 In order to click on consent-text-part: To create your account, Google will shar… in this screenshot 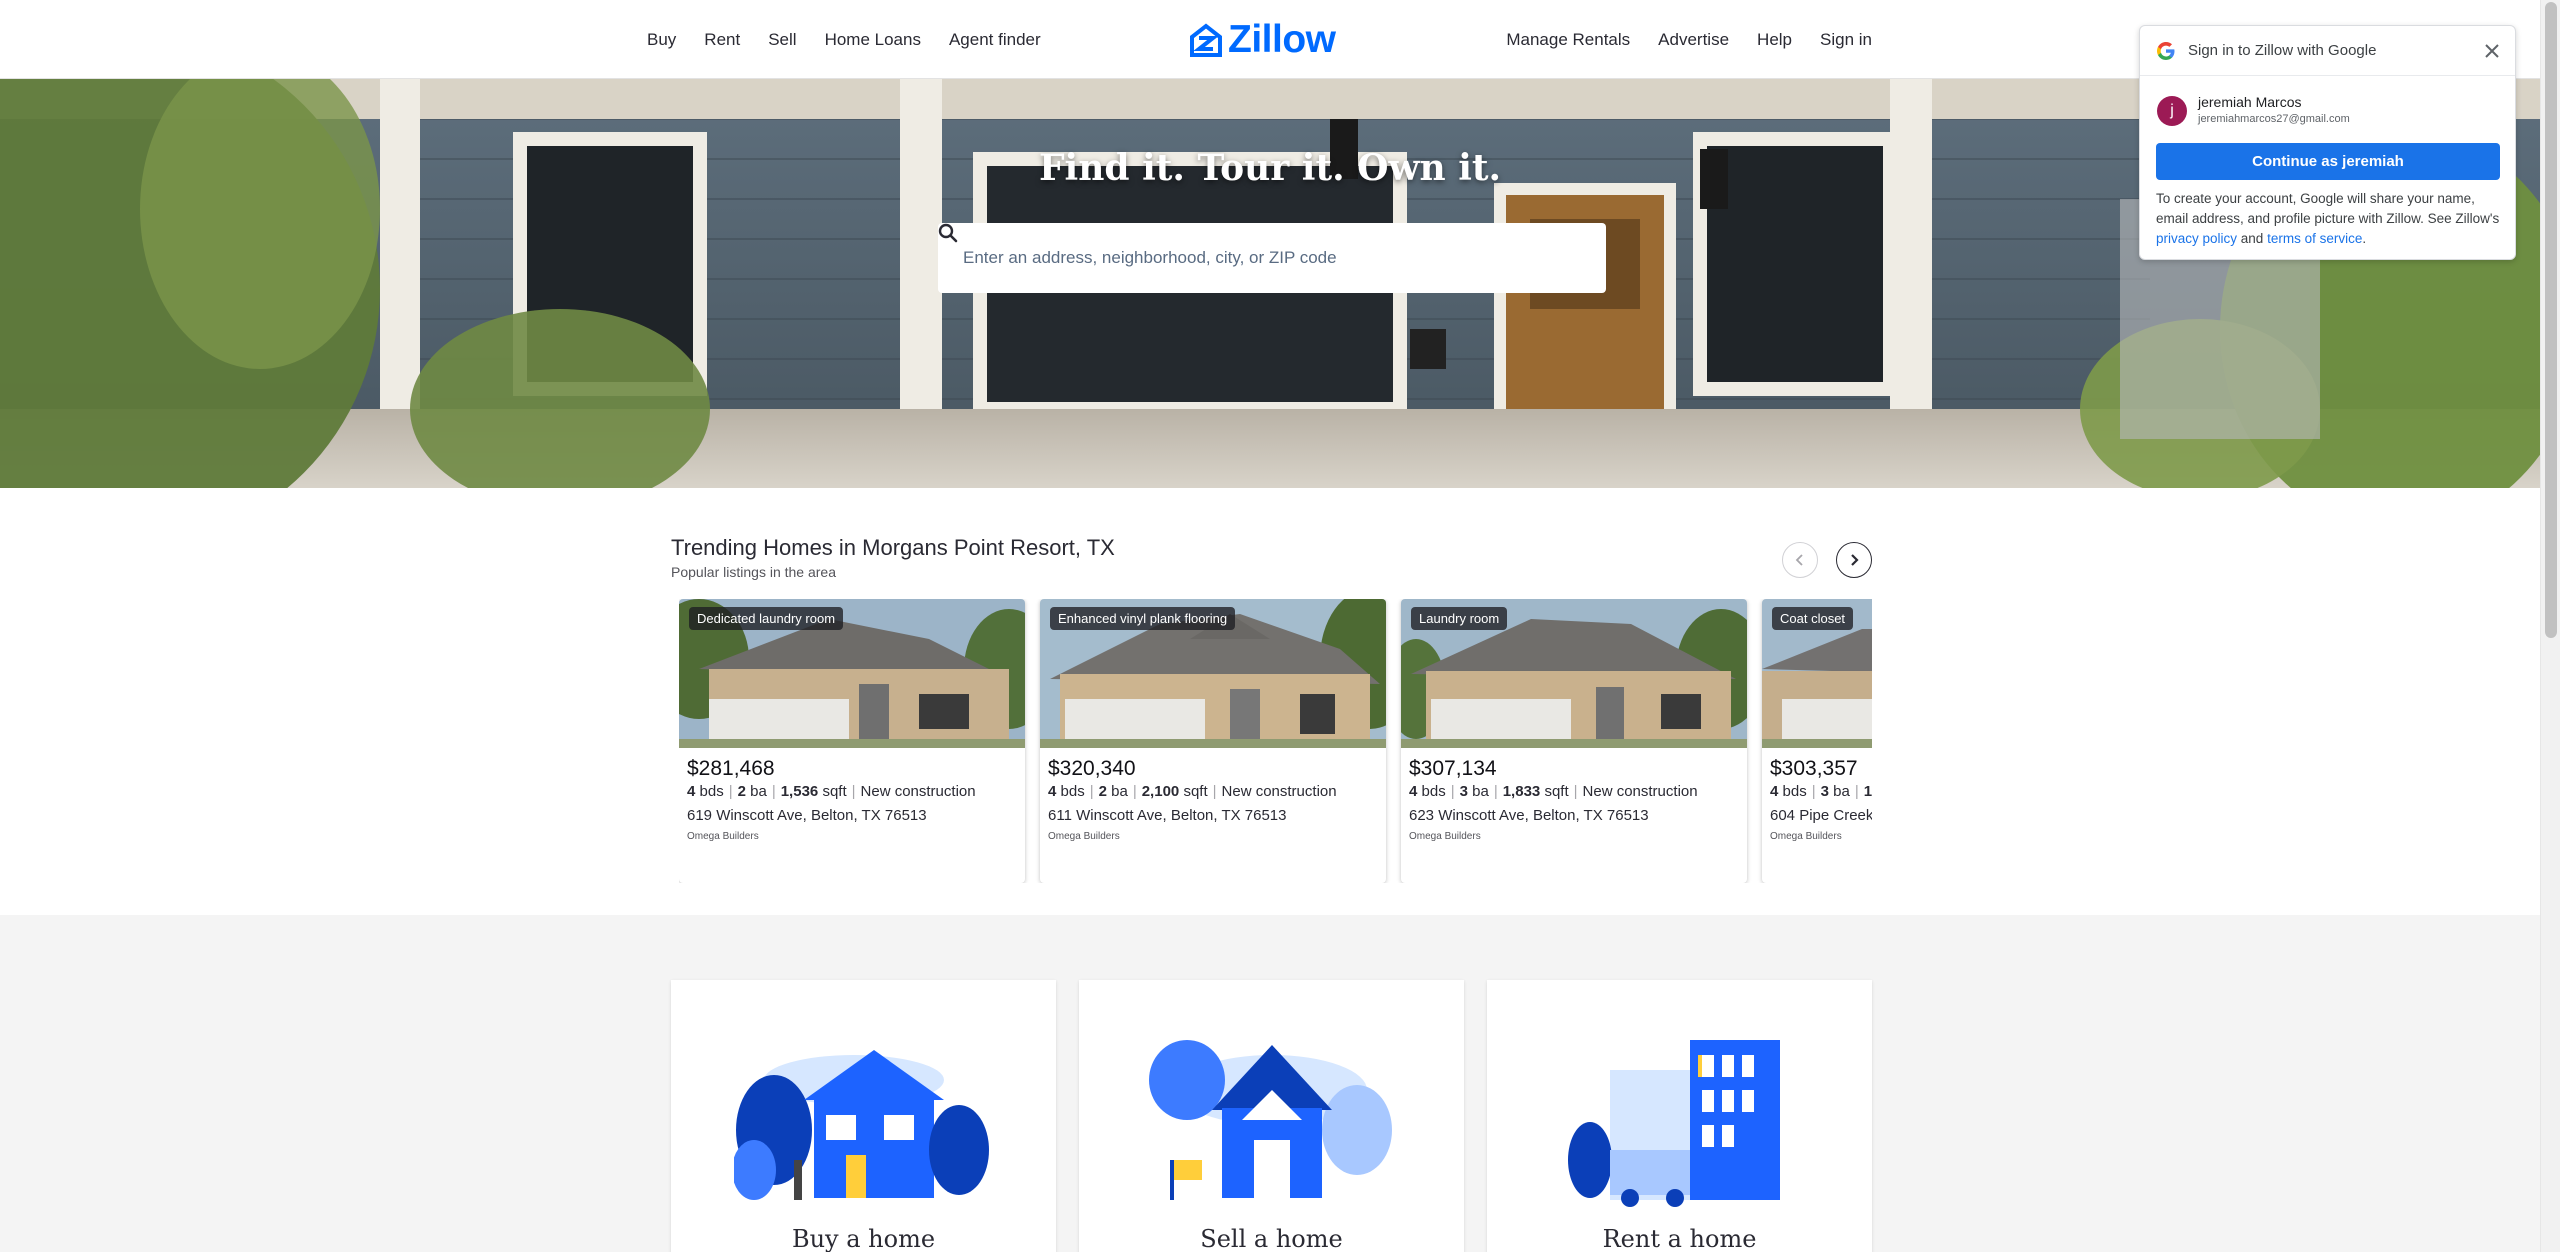, I will do `click(2328, 208)`.